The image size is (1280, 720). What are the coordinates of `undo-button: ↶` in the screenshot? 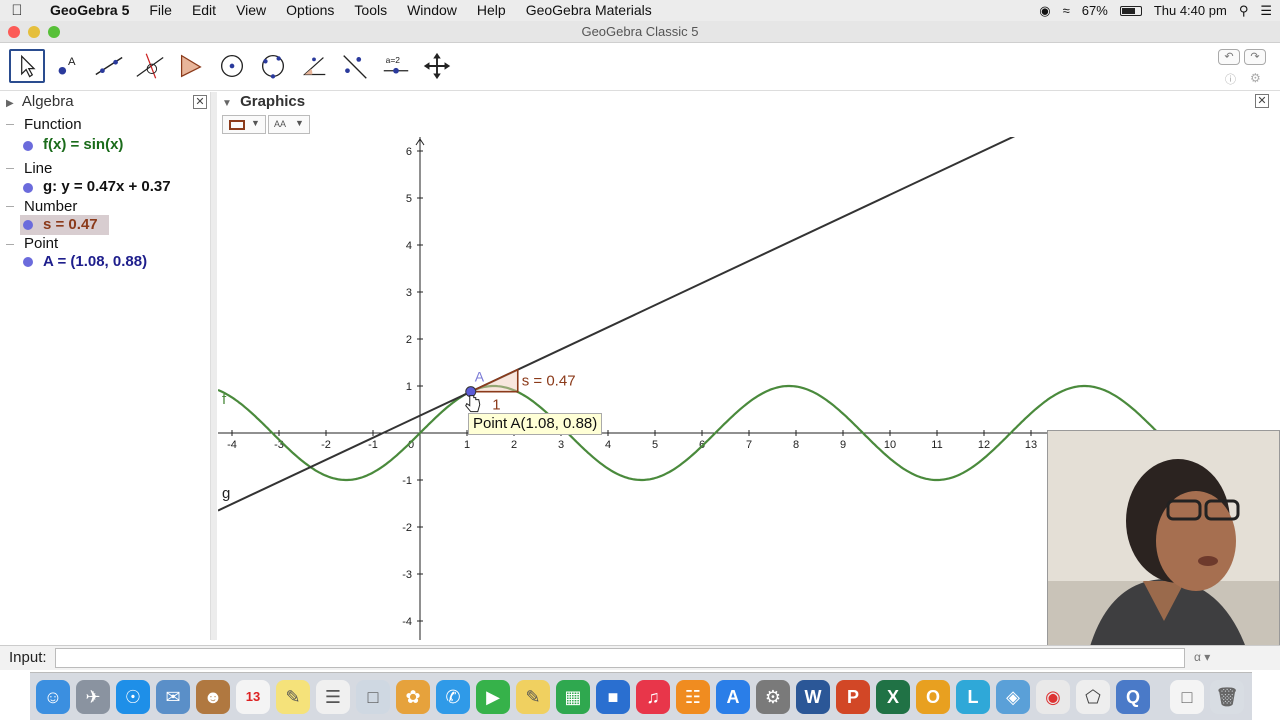 It's located at (1229, 57).